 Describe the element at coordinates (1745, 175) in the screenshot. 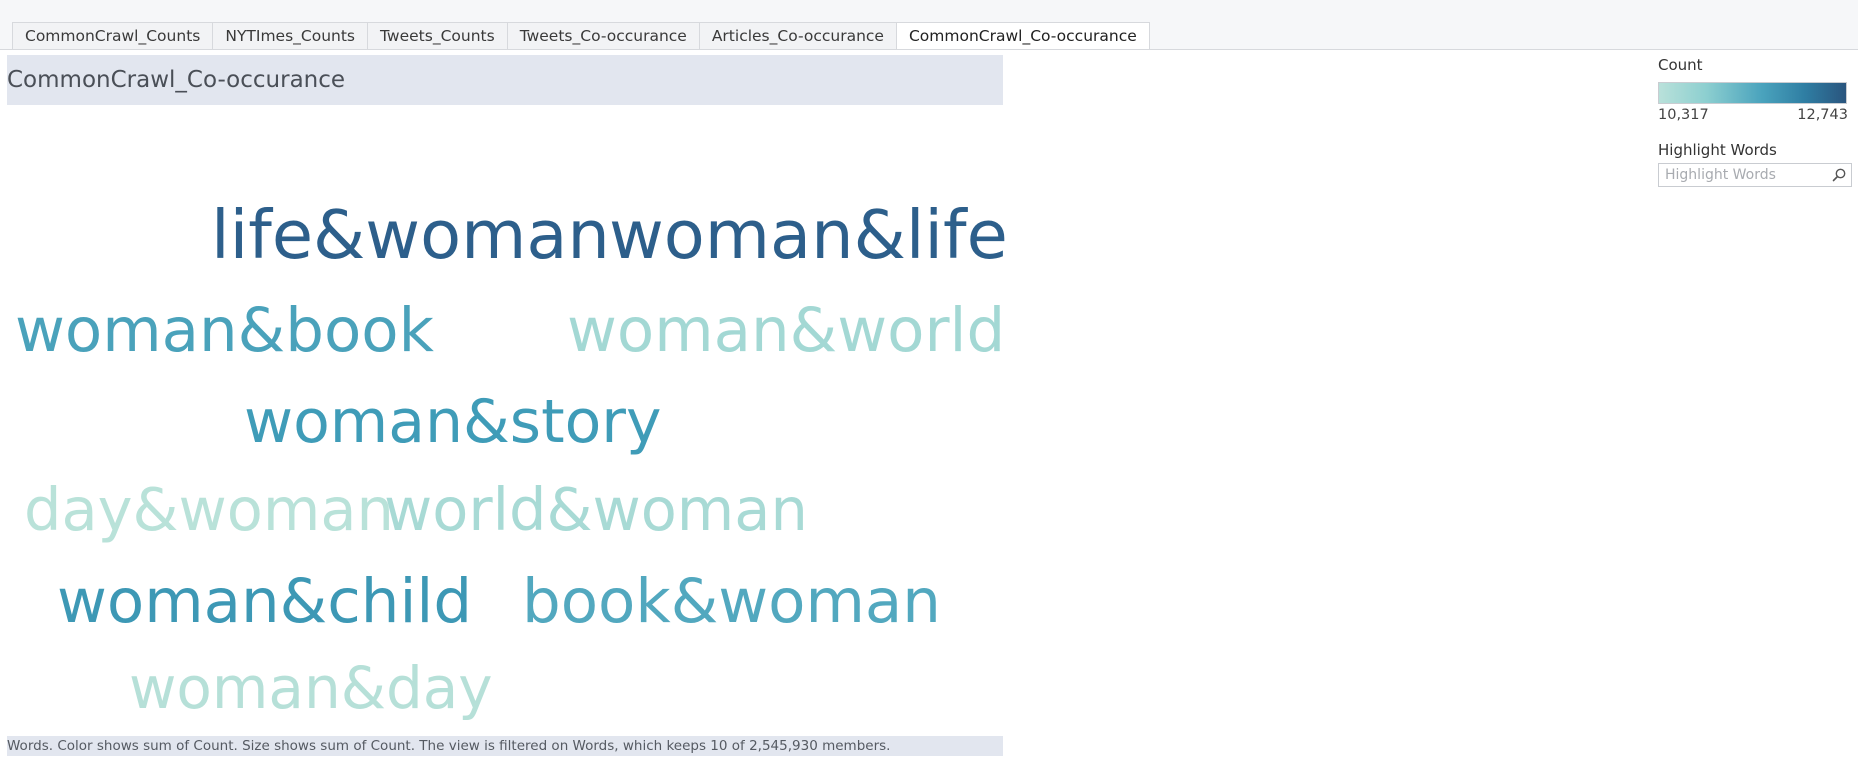

I see `highlight-input` at that location.